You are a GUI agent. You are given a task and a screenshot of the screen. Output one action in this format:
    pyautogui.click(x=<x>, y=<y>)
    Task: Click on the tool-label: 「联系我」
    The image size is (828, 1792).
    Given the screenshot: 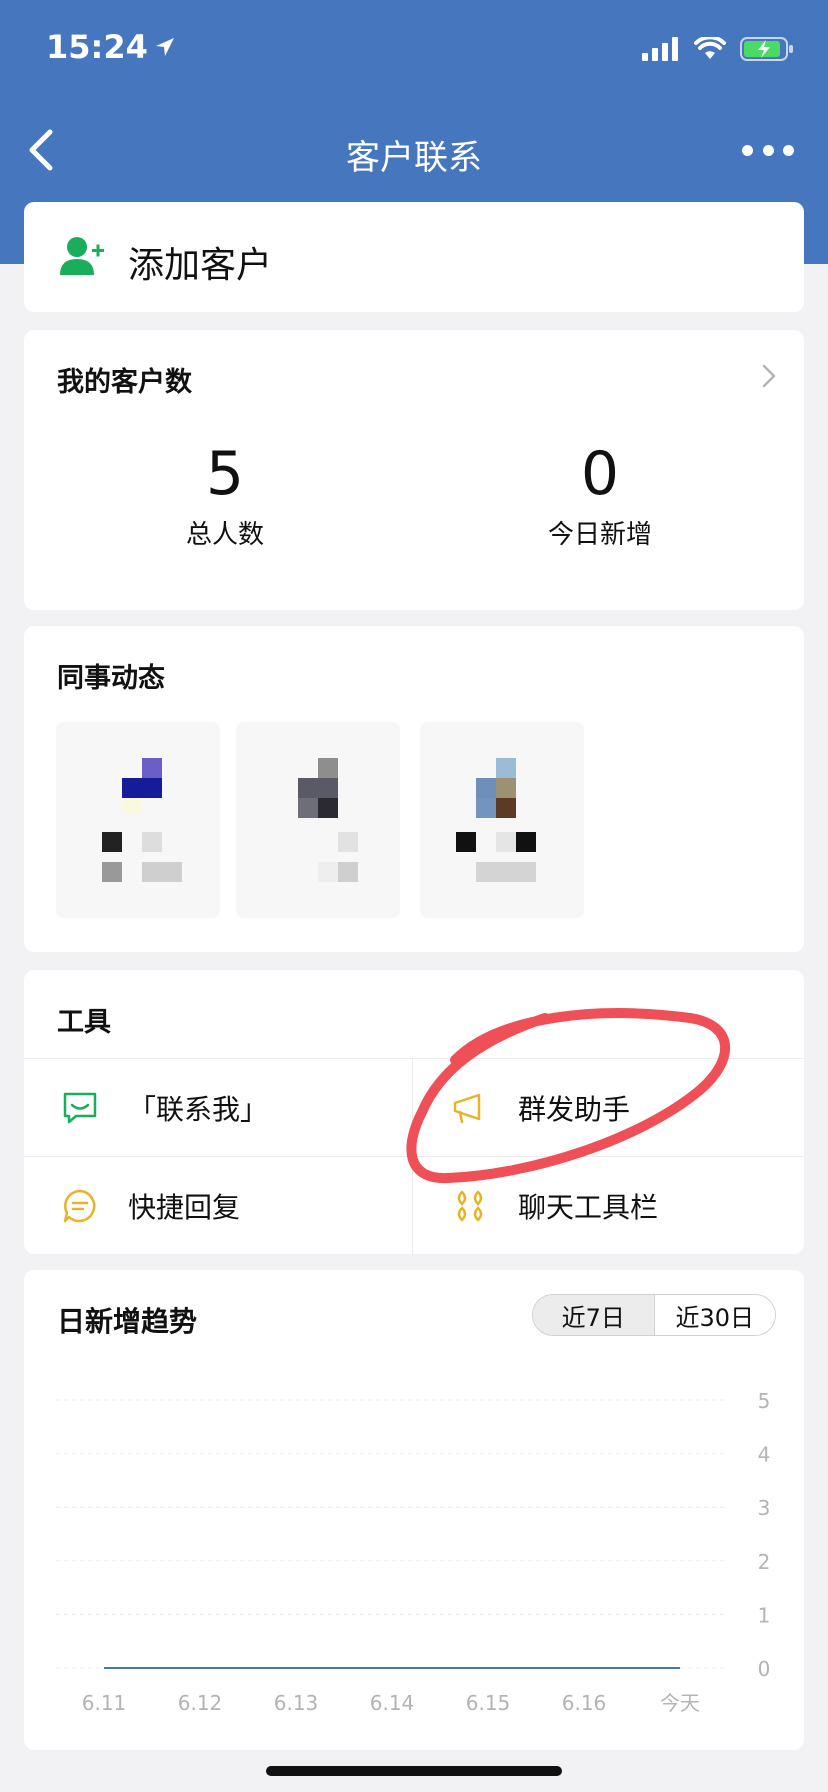 What is the action you would take?
    pyautogui.click(x=198, y=1109)
    